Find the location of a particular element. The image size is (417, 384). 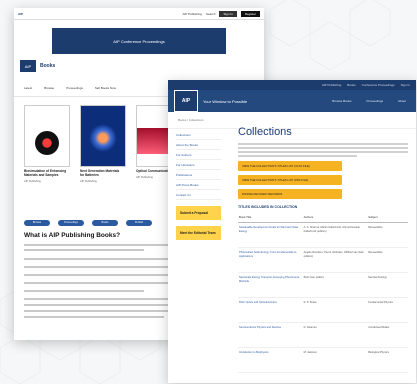

column-header: Subject is located at coordinates (387, 217).